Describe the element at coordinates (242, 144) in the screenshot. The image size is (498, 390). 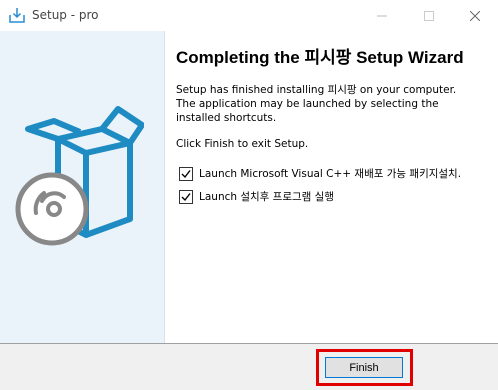
I see `exit-instruction: Click Finish to exit Setup.` at that location.